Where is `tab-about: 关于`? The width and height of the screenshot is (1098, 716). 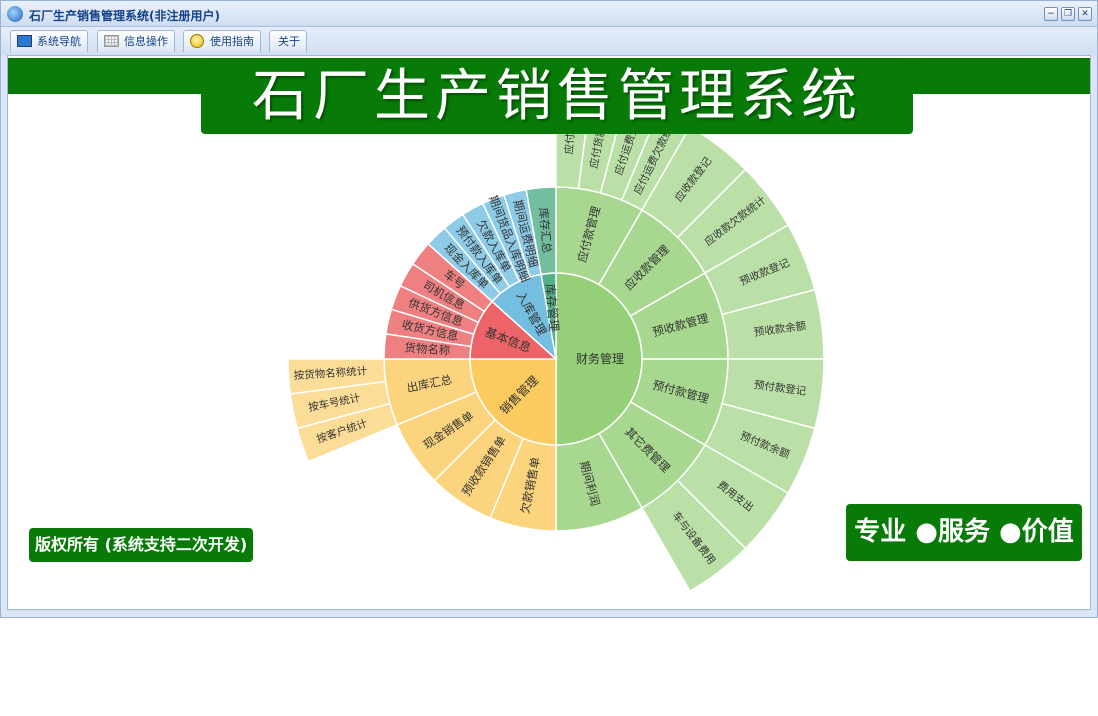 tab-about: 关于 is located at coordinates (288, 41).